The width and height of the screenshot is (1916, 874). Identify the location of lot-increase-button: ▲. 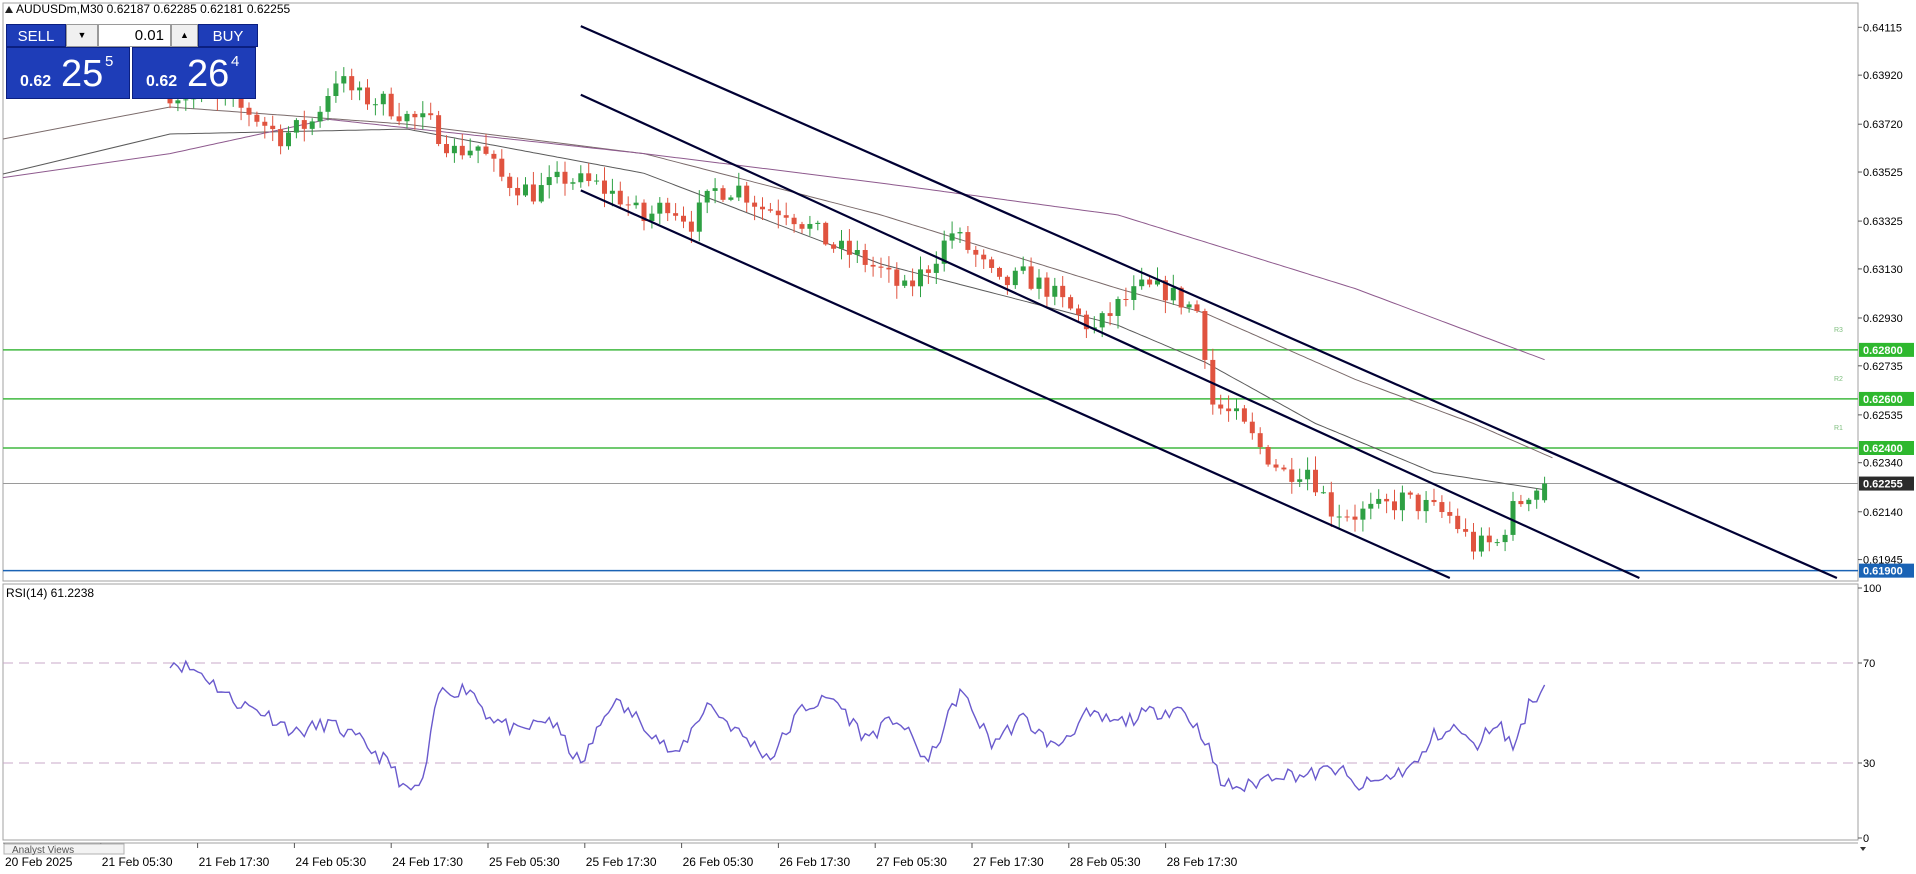
(184, 35).